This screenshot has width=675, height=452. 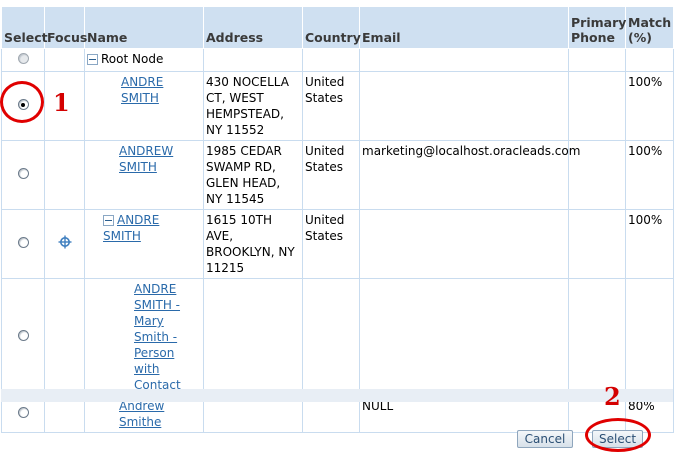 I want to click on column-header-select: Select, so click(x=24, y=27).